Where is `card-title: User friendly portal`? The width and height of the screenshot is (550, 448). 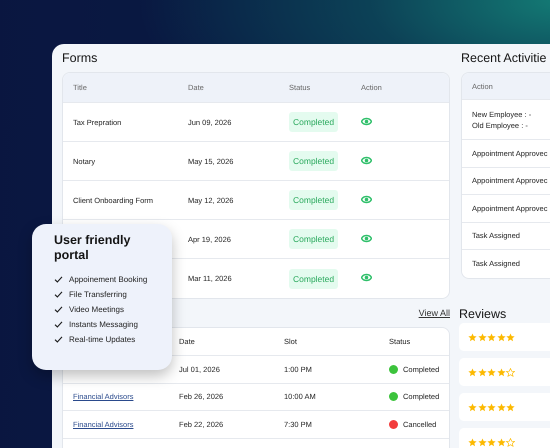
card-title: User friendly portal is located at coordinates (93, 248).